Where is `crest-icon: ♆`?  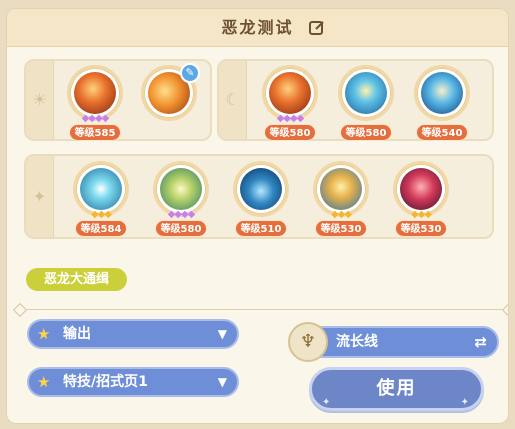
crest-icon: ♆ is located at coordinates (308, 342).